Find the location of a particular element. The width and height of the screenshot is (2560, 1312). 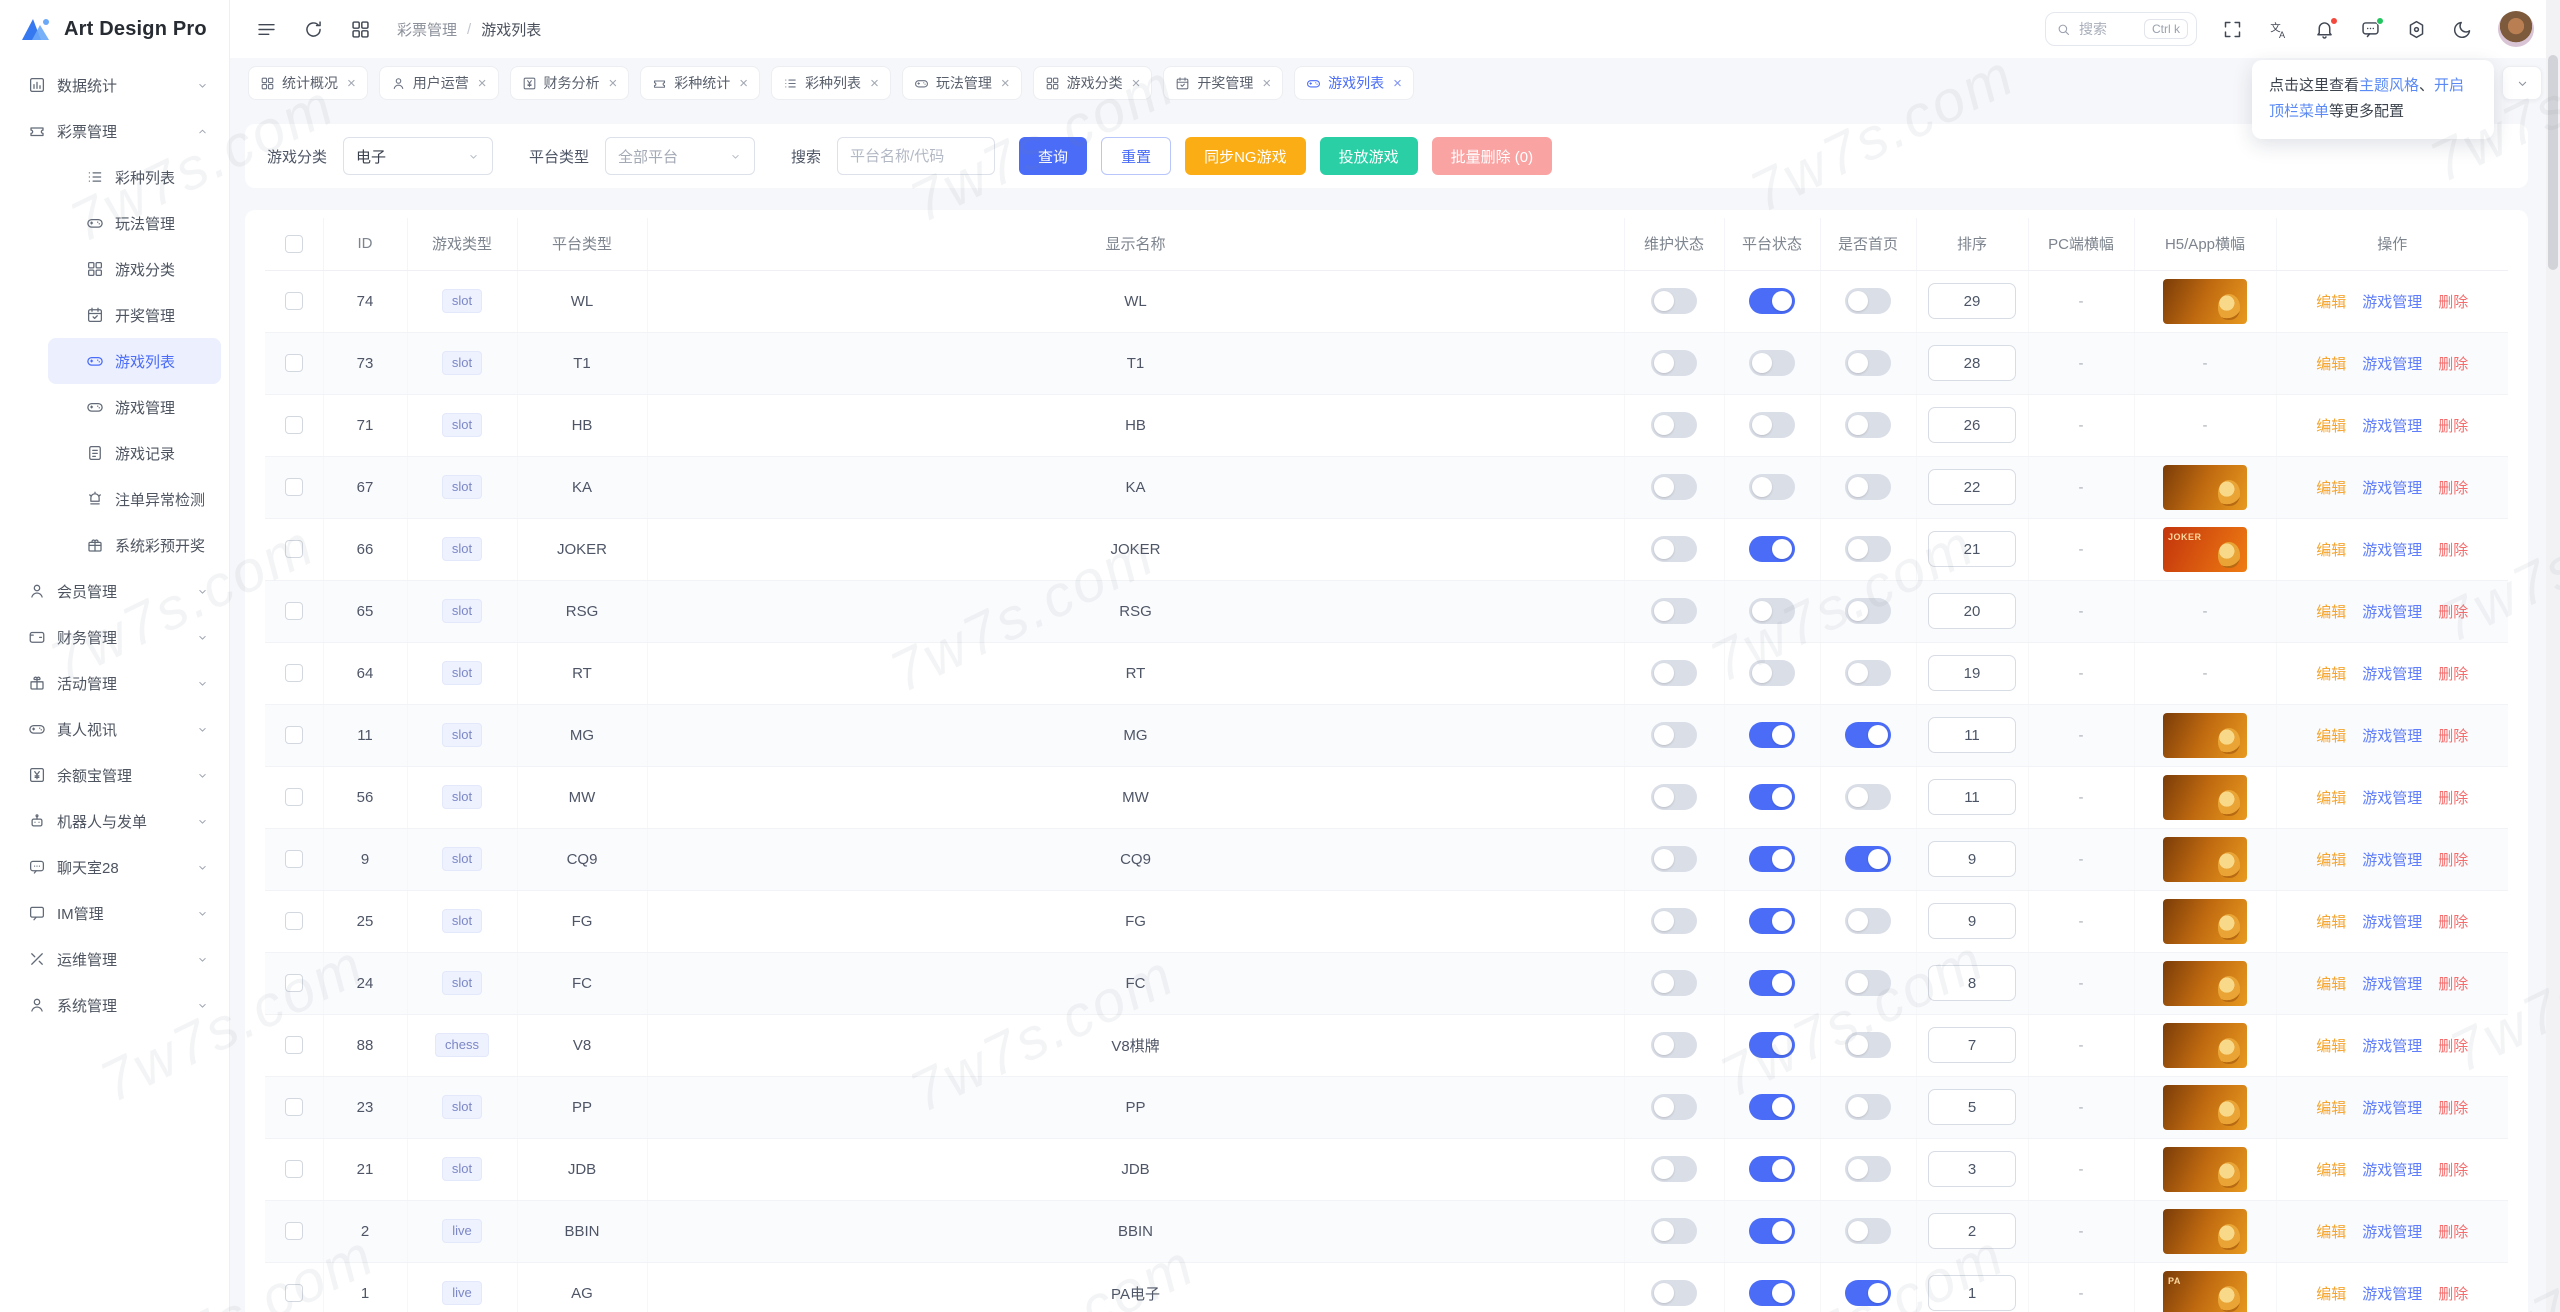

avatar is located at coordinates (2516, 29).